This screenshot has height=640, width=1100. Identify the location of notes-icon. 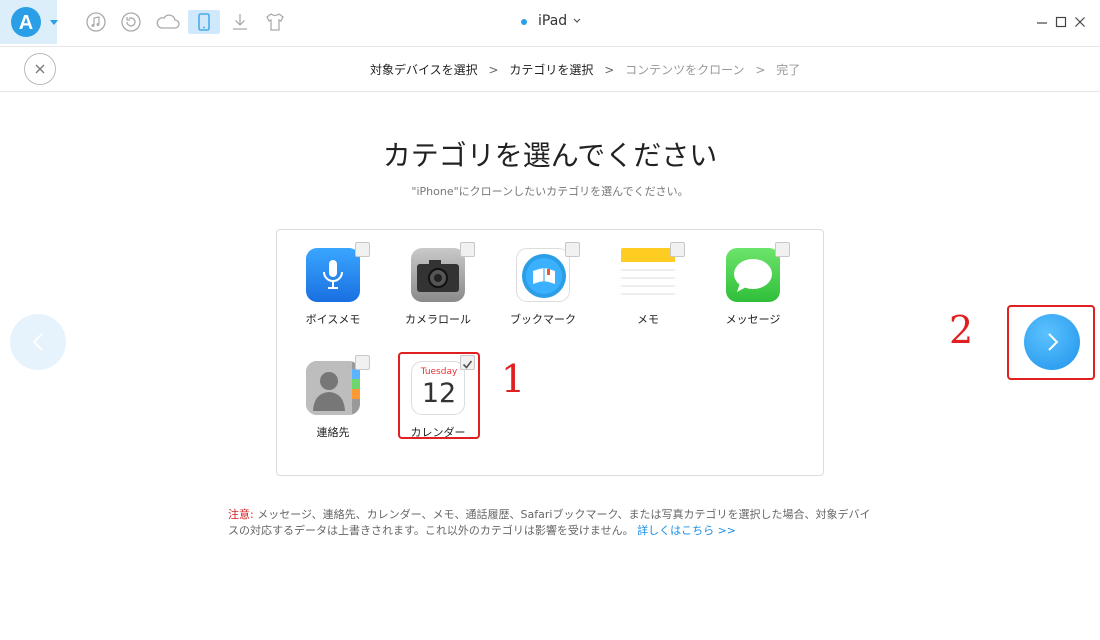
(648, 275).